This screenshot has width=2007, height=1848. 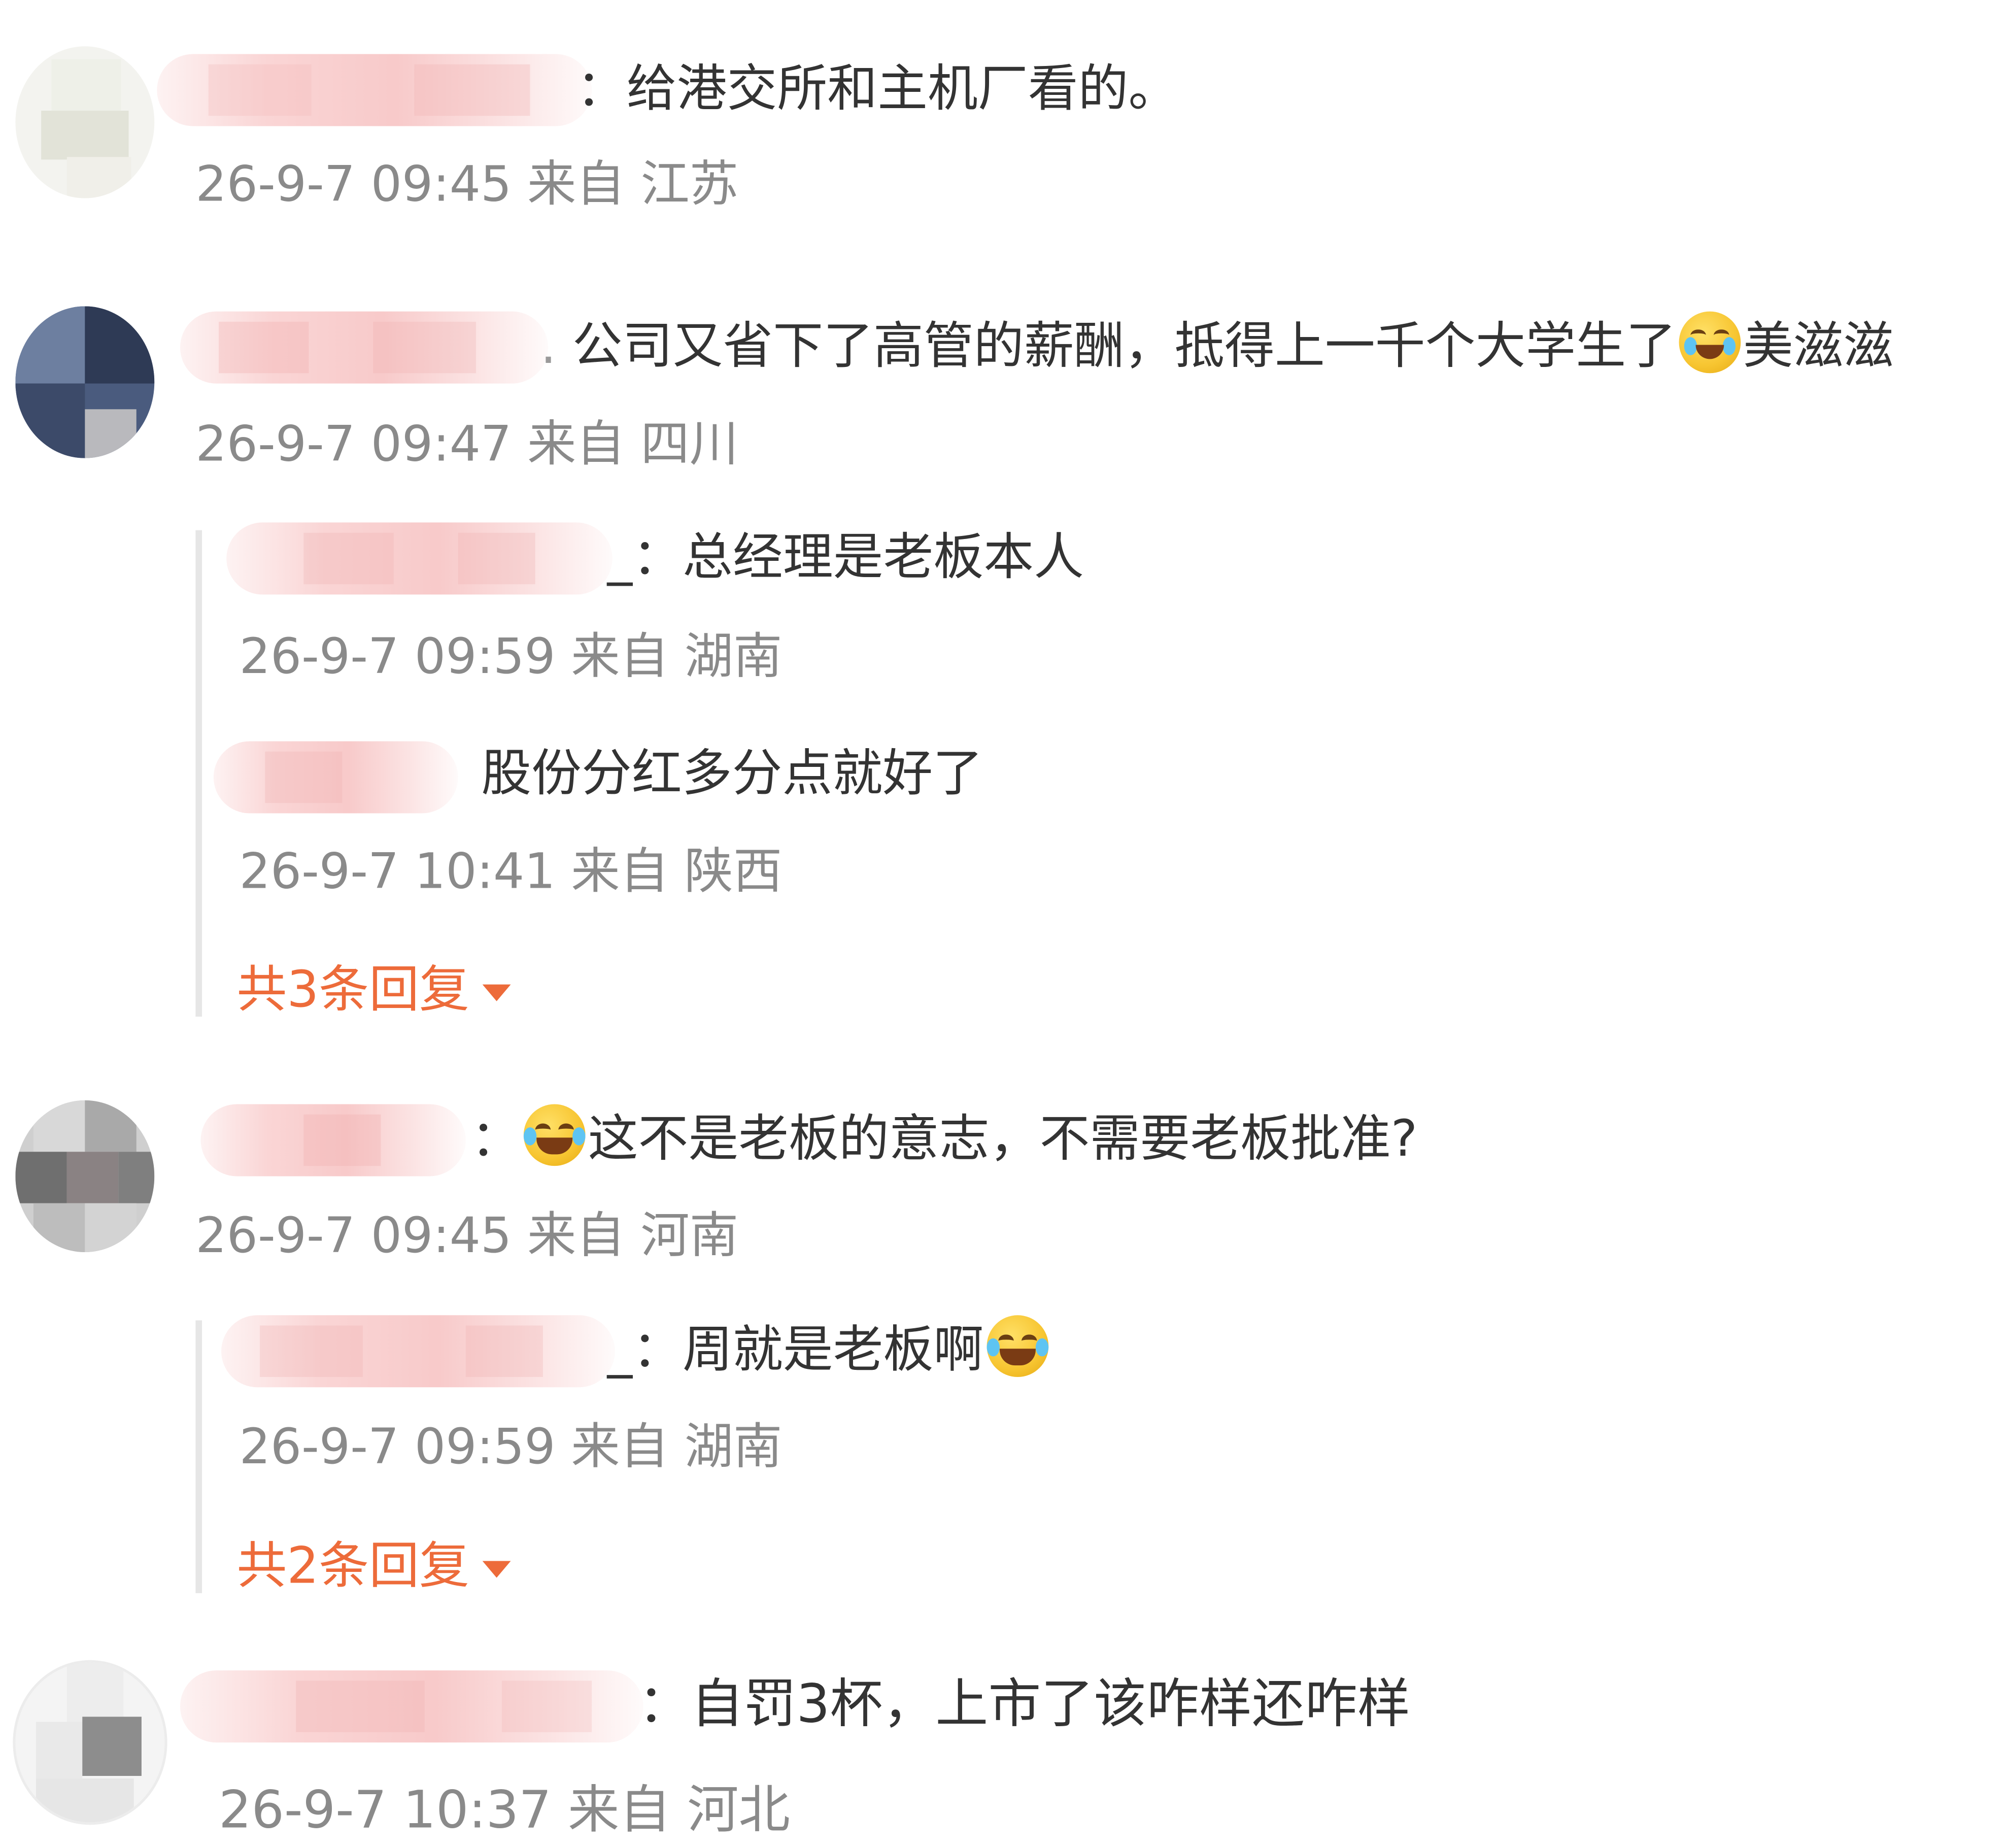 I want to click on reply-time: 26-9-7 10:41, so click(x=397, y=871).